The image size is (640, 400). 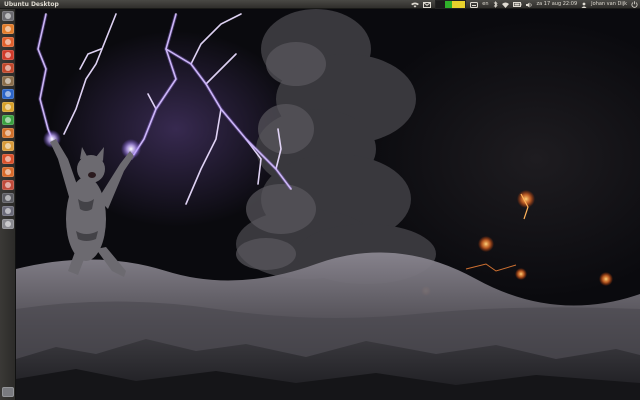 I want to click on drive-icon-glyph, so click(x=7, y=224).